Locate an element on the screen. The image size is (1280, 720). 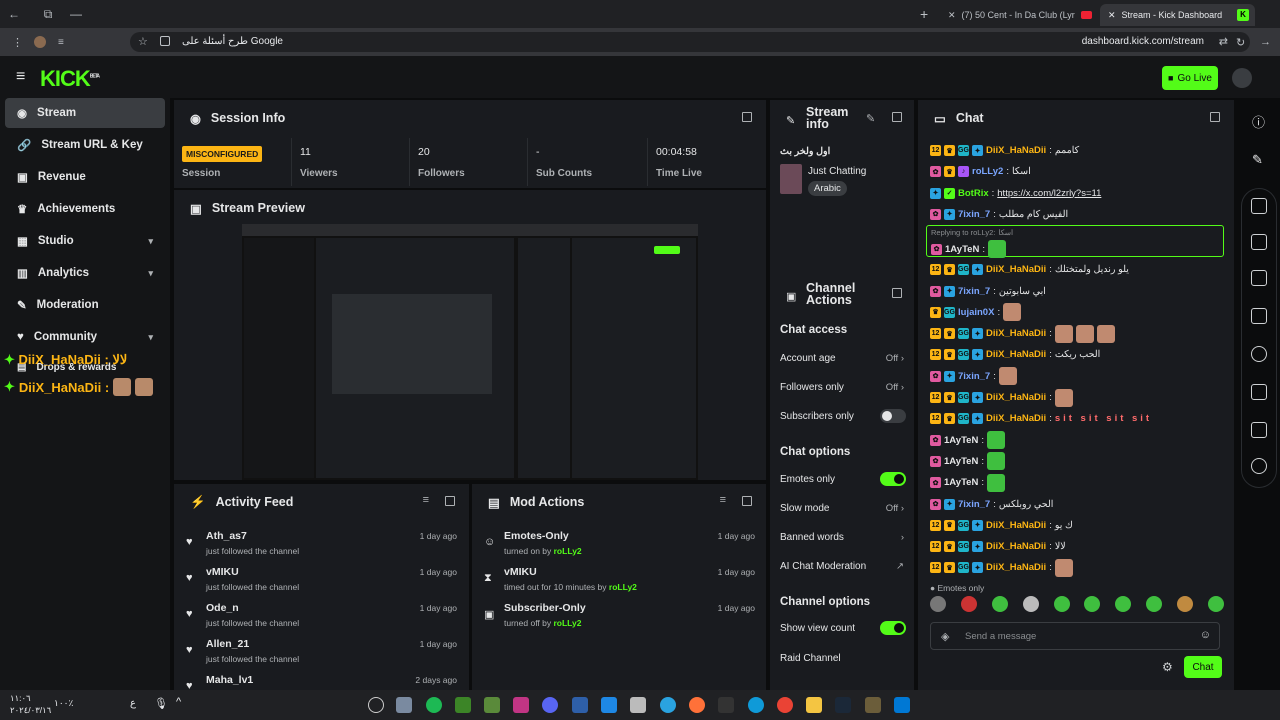
window-icon: ⧉ is located at coordinates (48, 14).